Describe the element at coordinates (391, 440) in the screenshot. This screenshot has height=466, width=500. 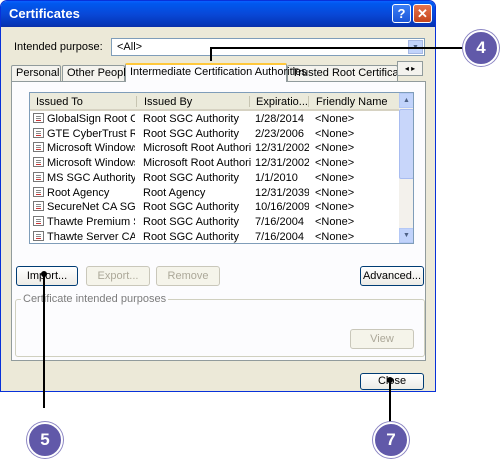
I see `callout-7: 7` at that location.